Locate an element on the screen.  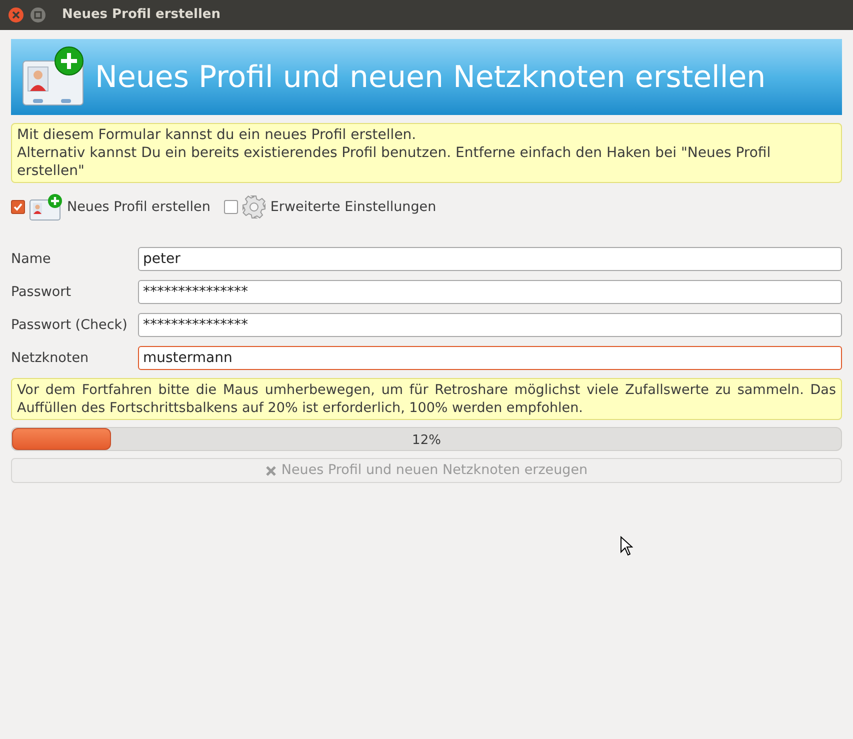
close-icon is located at coordinates (16, 15).